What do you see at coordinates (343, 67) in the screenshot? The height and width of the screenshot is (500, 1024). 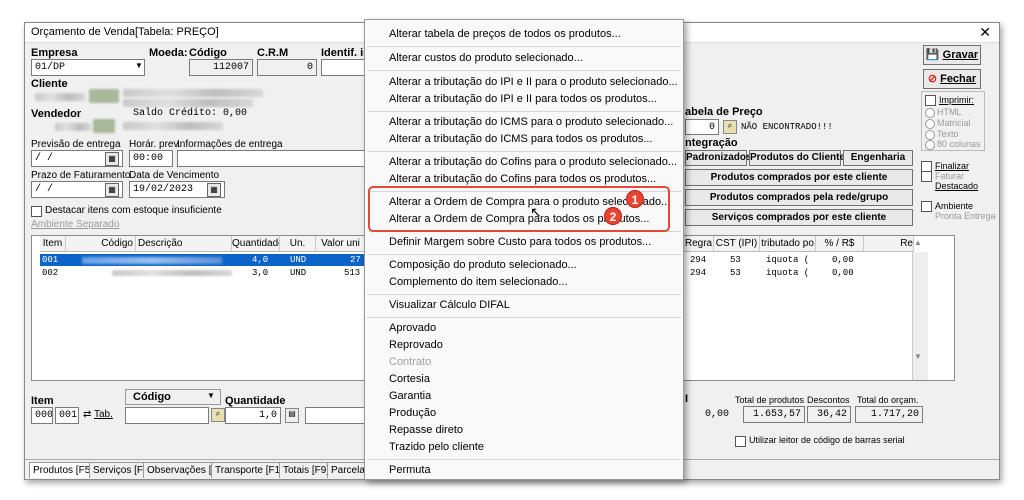 I see `identif-field` at bounding box center [343, 67].